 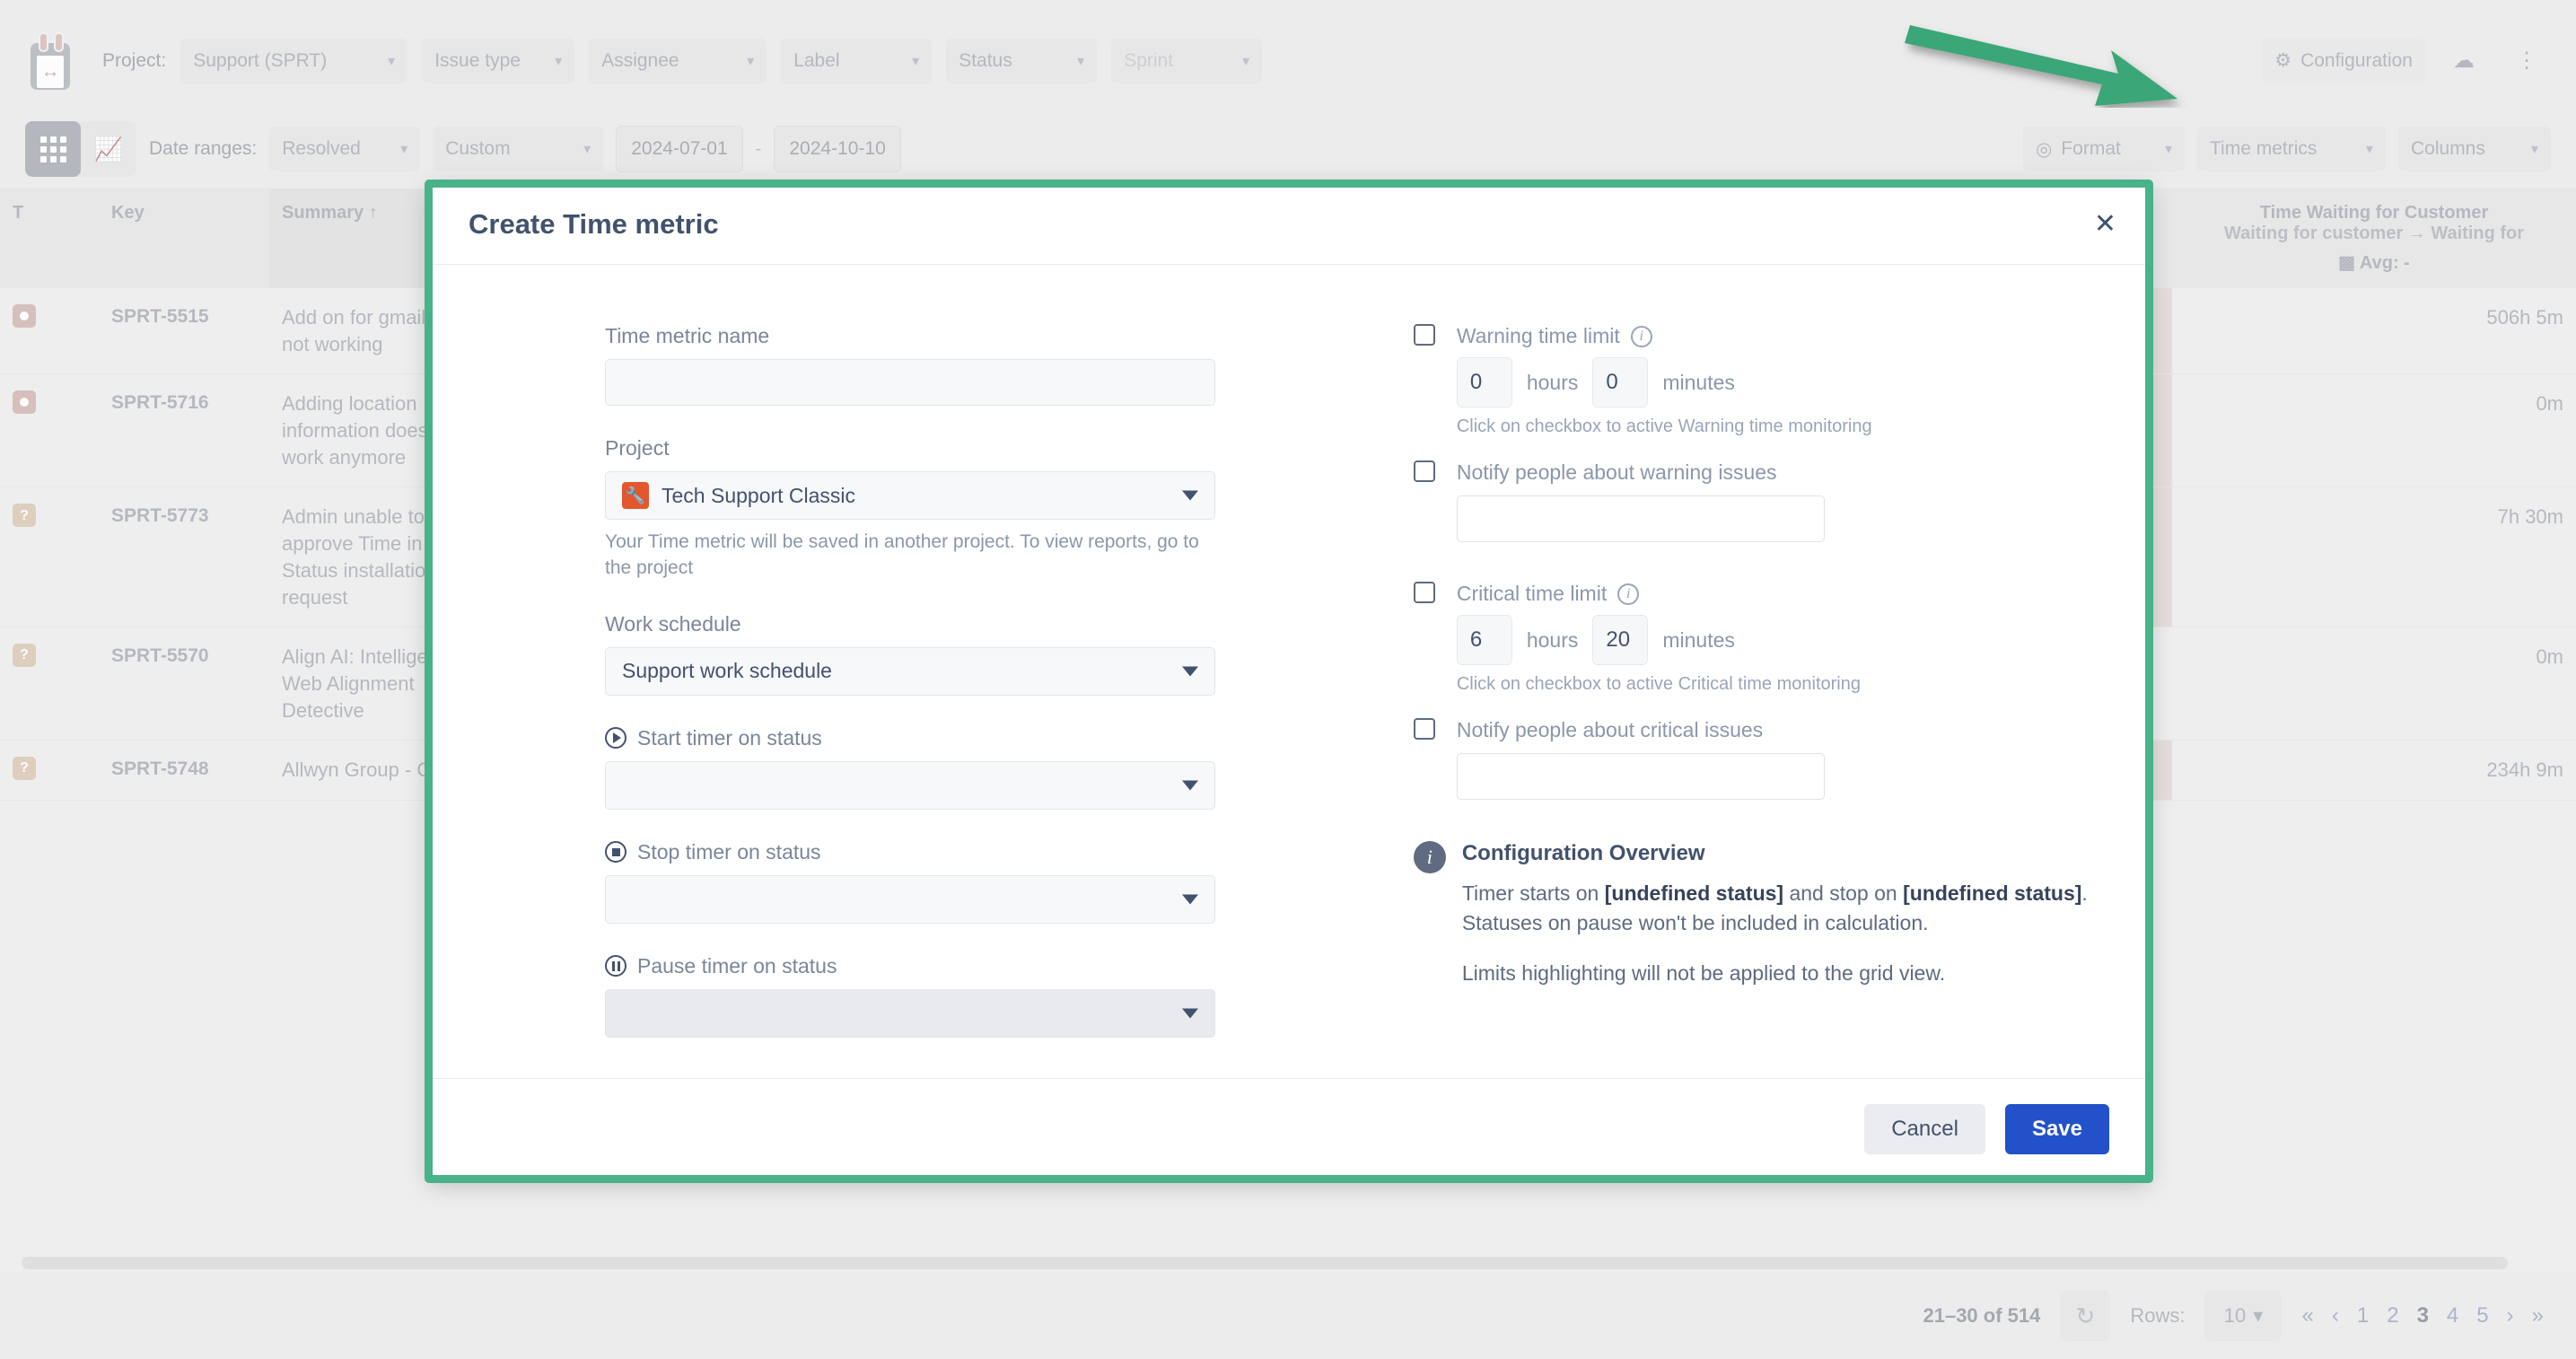 What do you see at coordinates (1761, 640) in the screenshot?
I see `critical-limit-time-row: hours minutes` at bounding box center [1761, 640].